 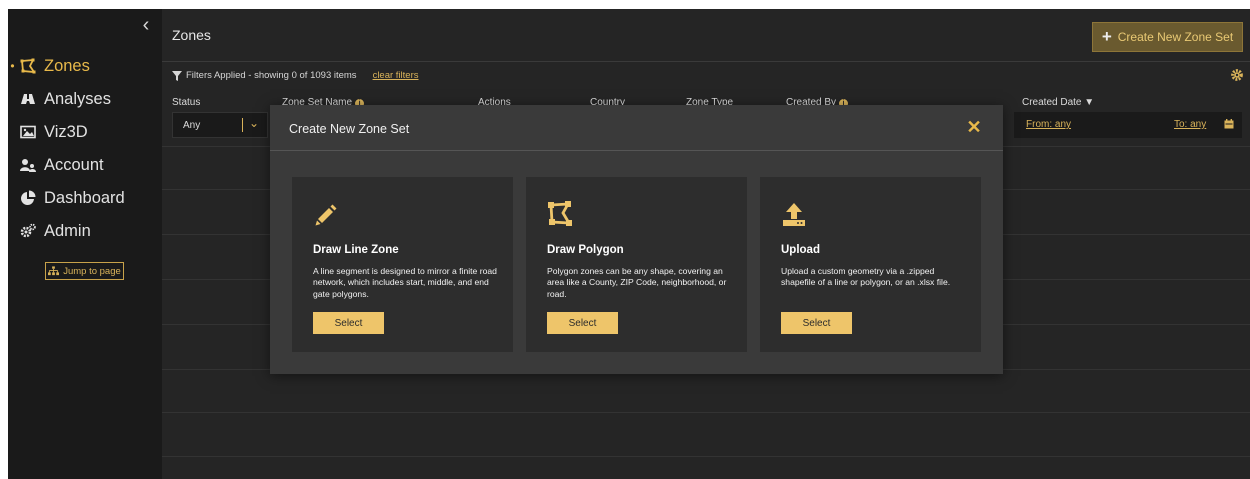 What do you see at coordinates (146, 26) in the screenshot?
I see `collapse-sidebar-icon: ‹` at bounding box center [146, 26].